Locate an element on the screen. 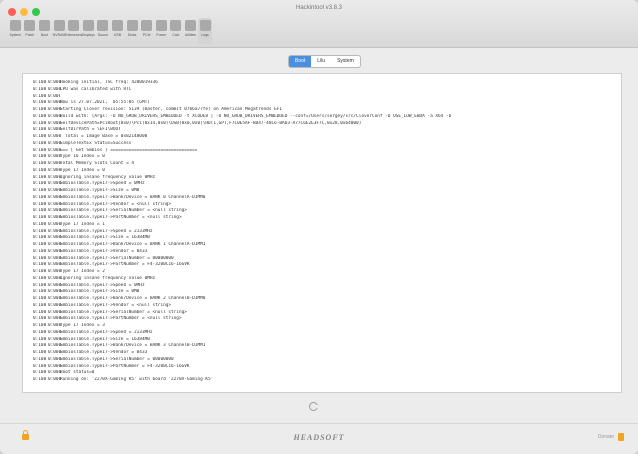  toolbar-item-label: Calc is located at coordinates (176, 35).